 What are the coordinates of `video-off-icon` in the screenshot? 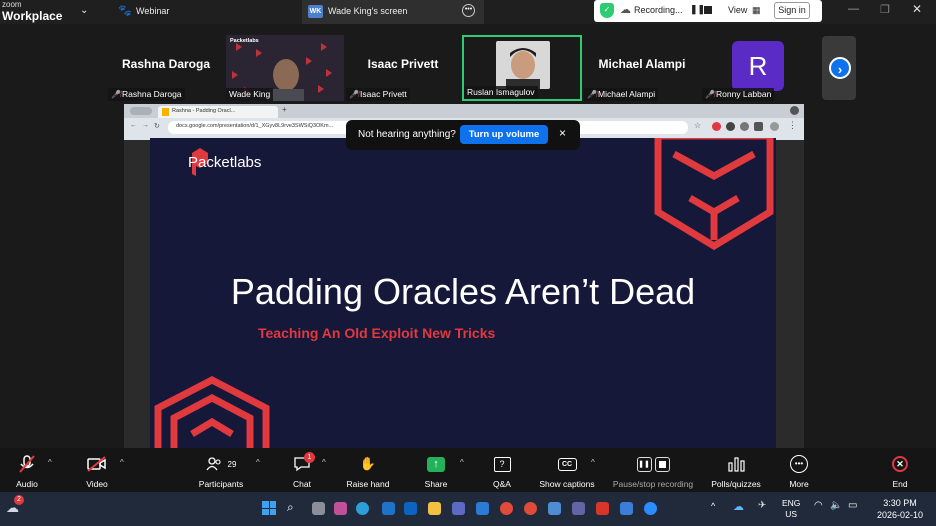 It's located at (97, 464).